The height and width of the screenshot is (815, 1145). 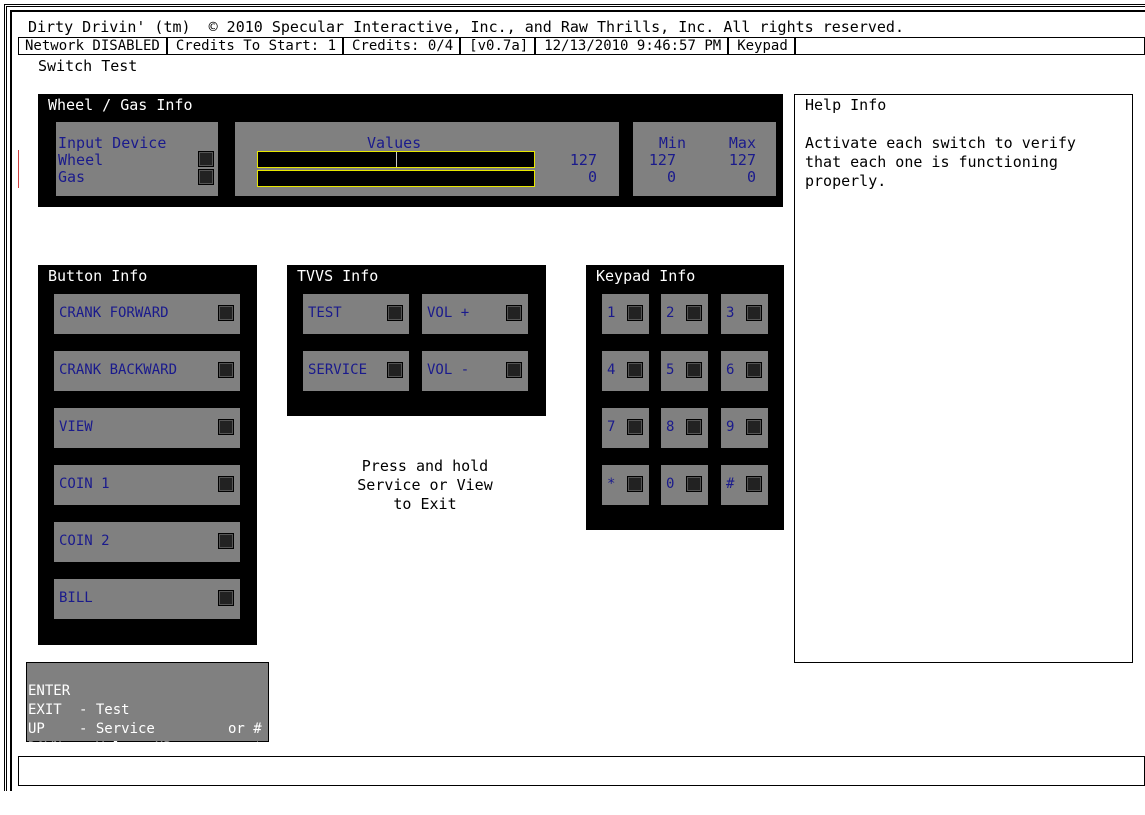 I want to click on keypad-key-button: 6, so click(x=744, y=371).